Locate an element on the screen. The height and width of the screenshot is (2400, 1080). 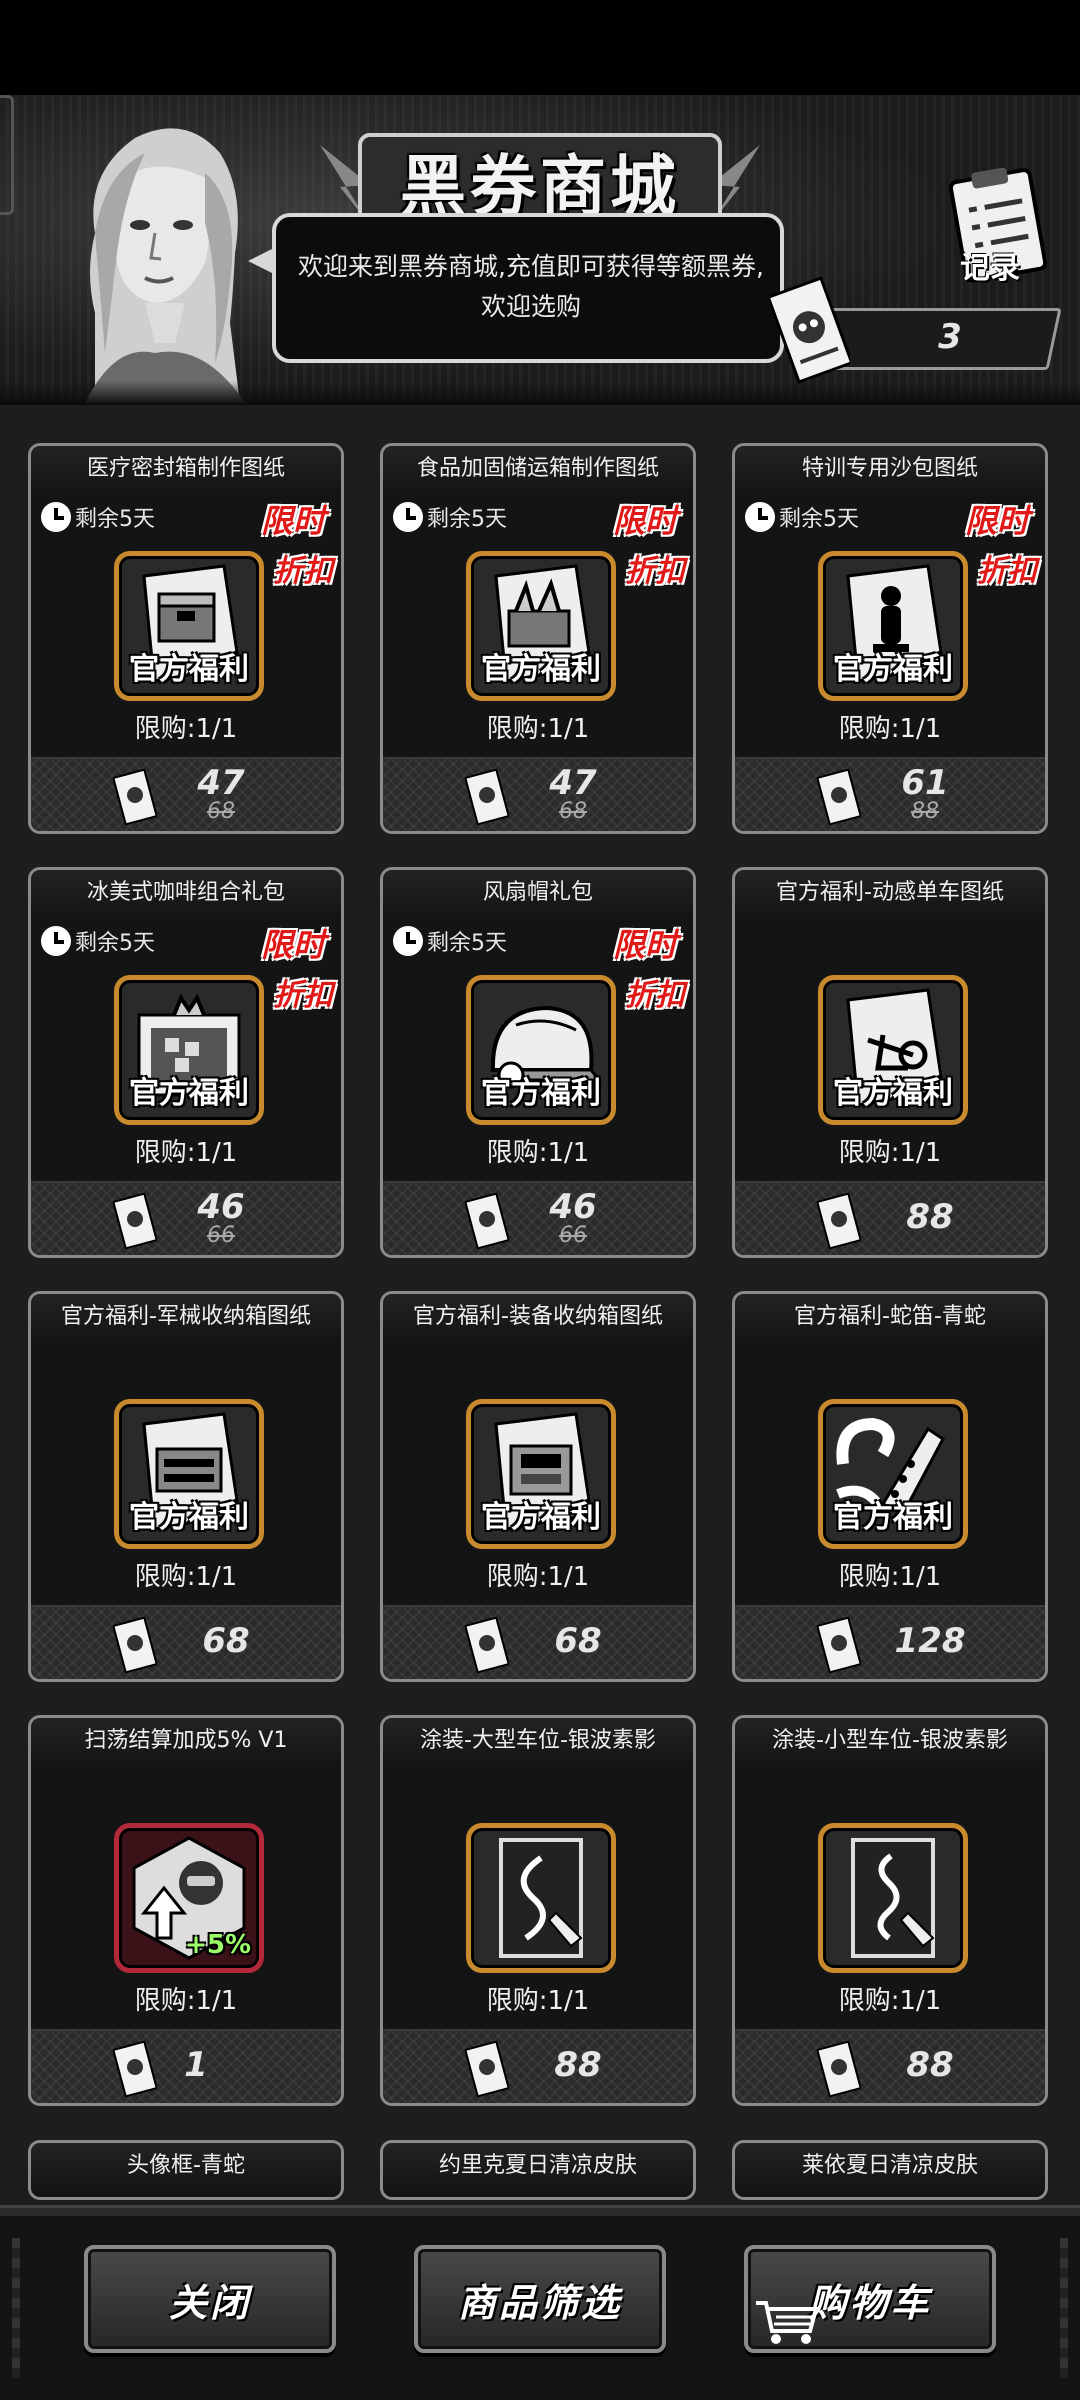
product-card: 涂装-大型车位-银波素影 限购:1/1 88 is located at coordinates (538, 1910).